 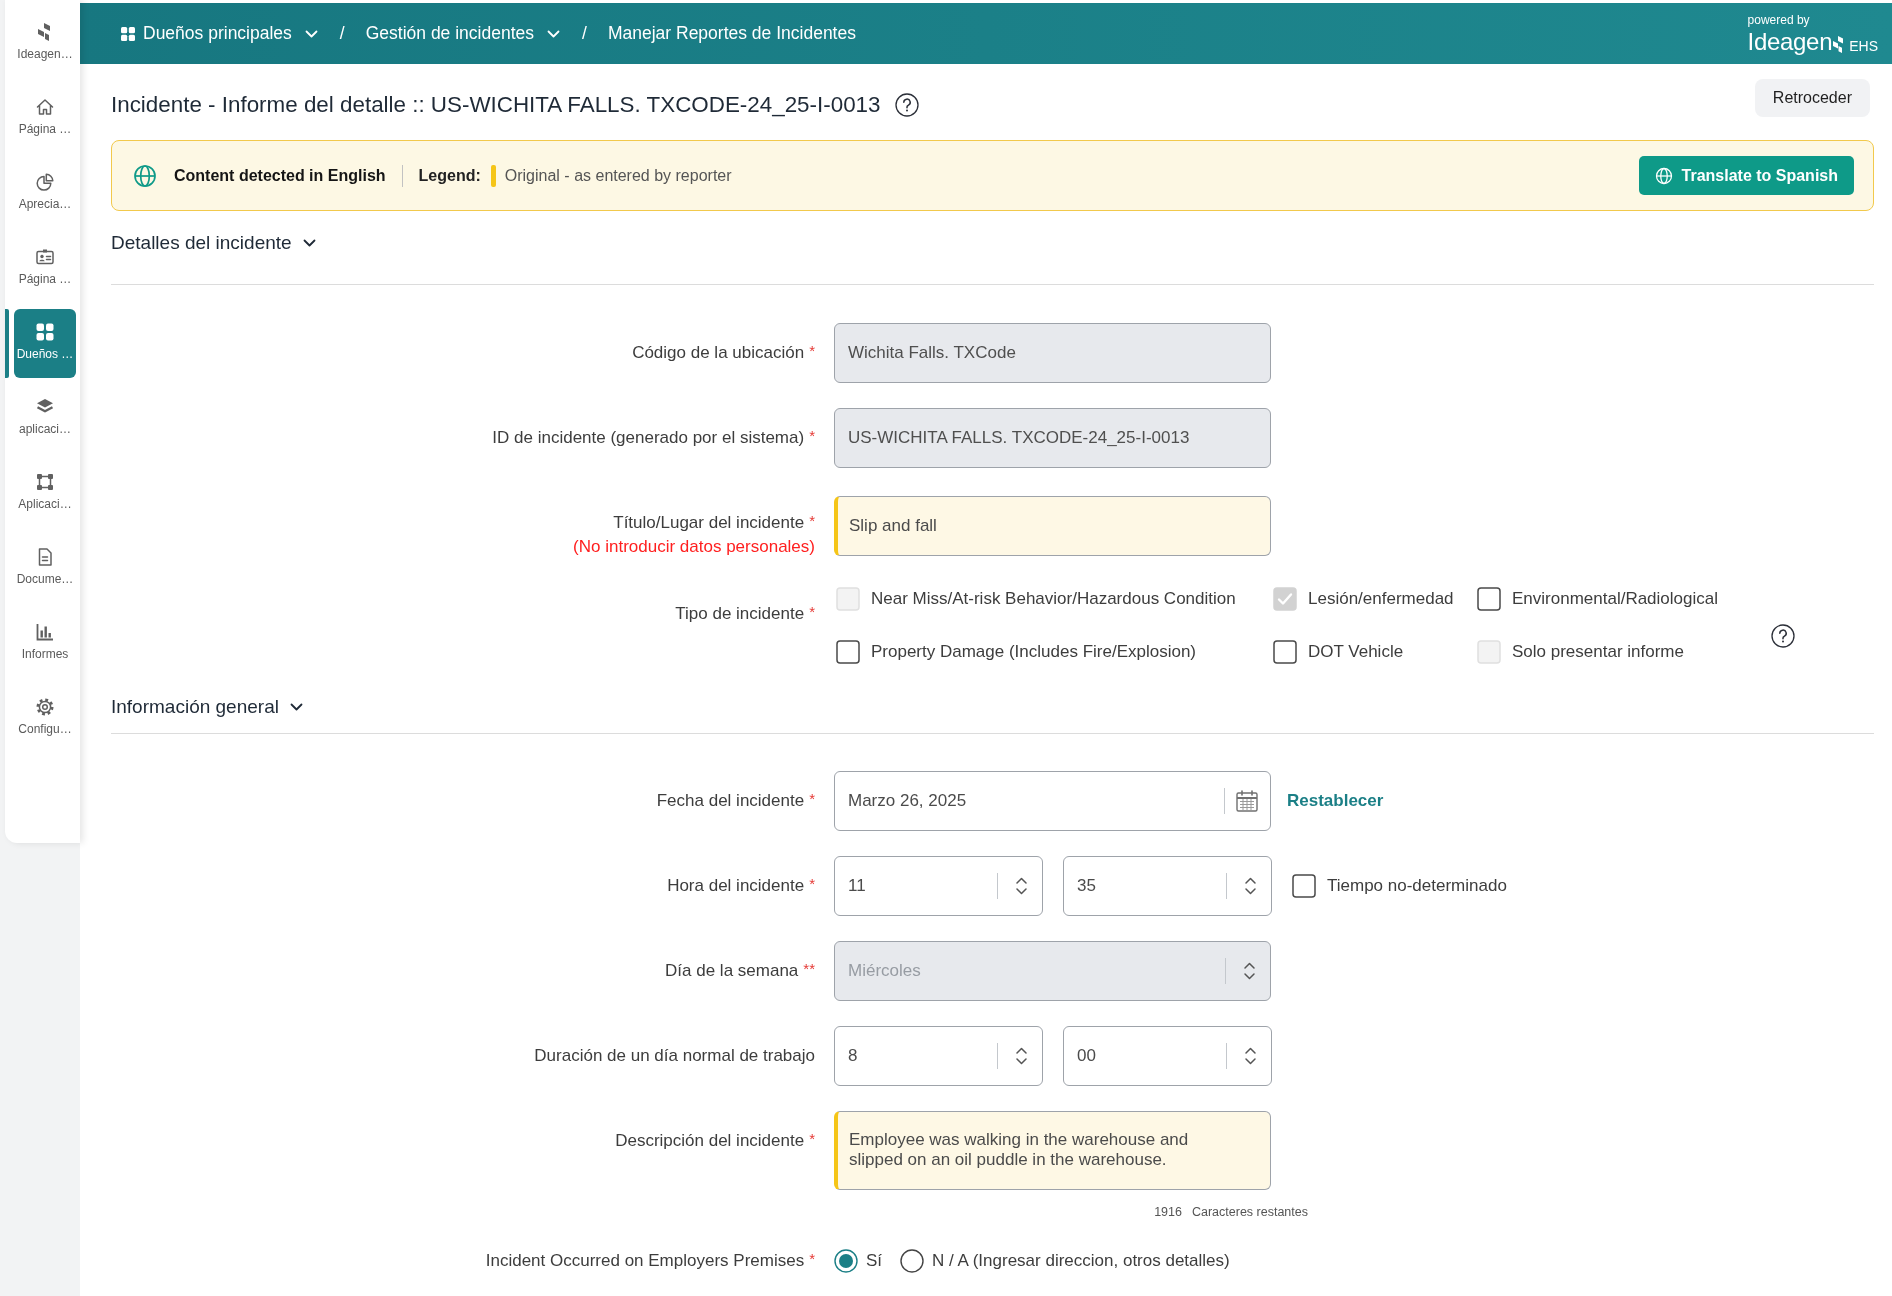 What do you see at coordinates (938, 886) in the screenshot?
I see `number-spinner: 11` at bounding box center [938, 886].